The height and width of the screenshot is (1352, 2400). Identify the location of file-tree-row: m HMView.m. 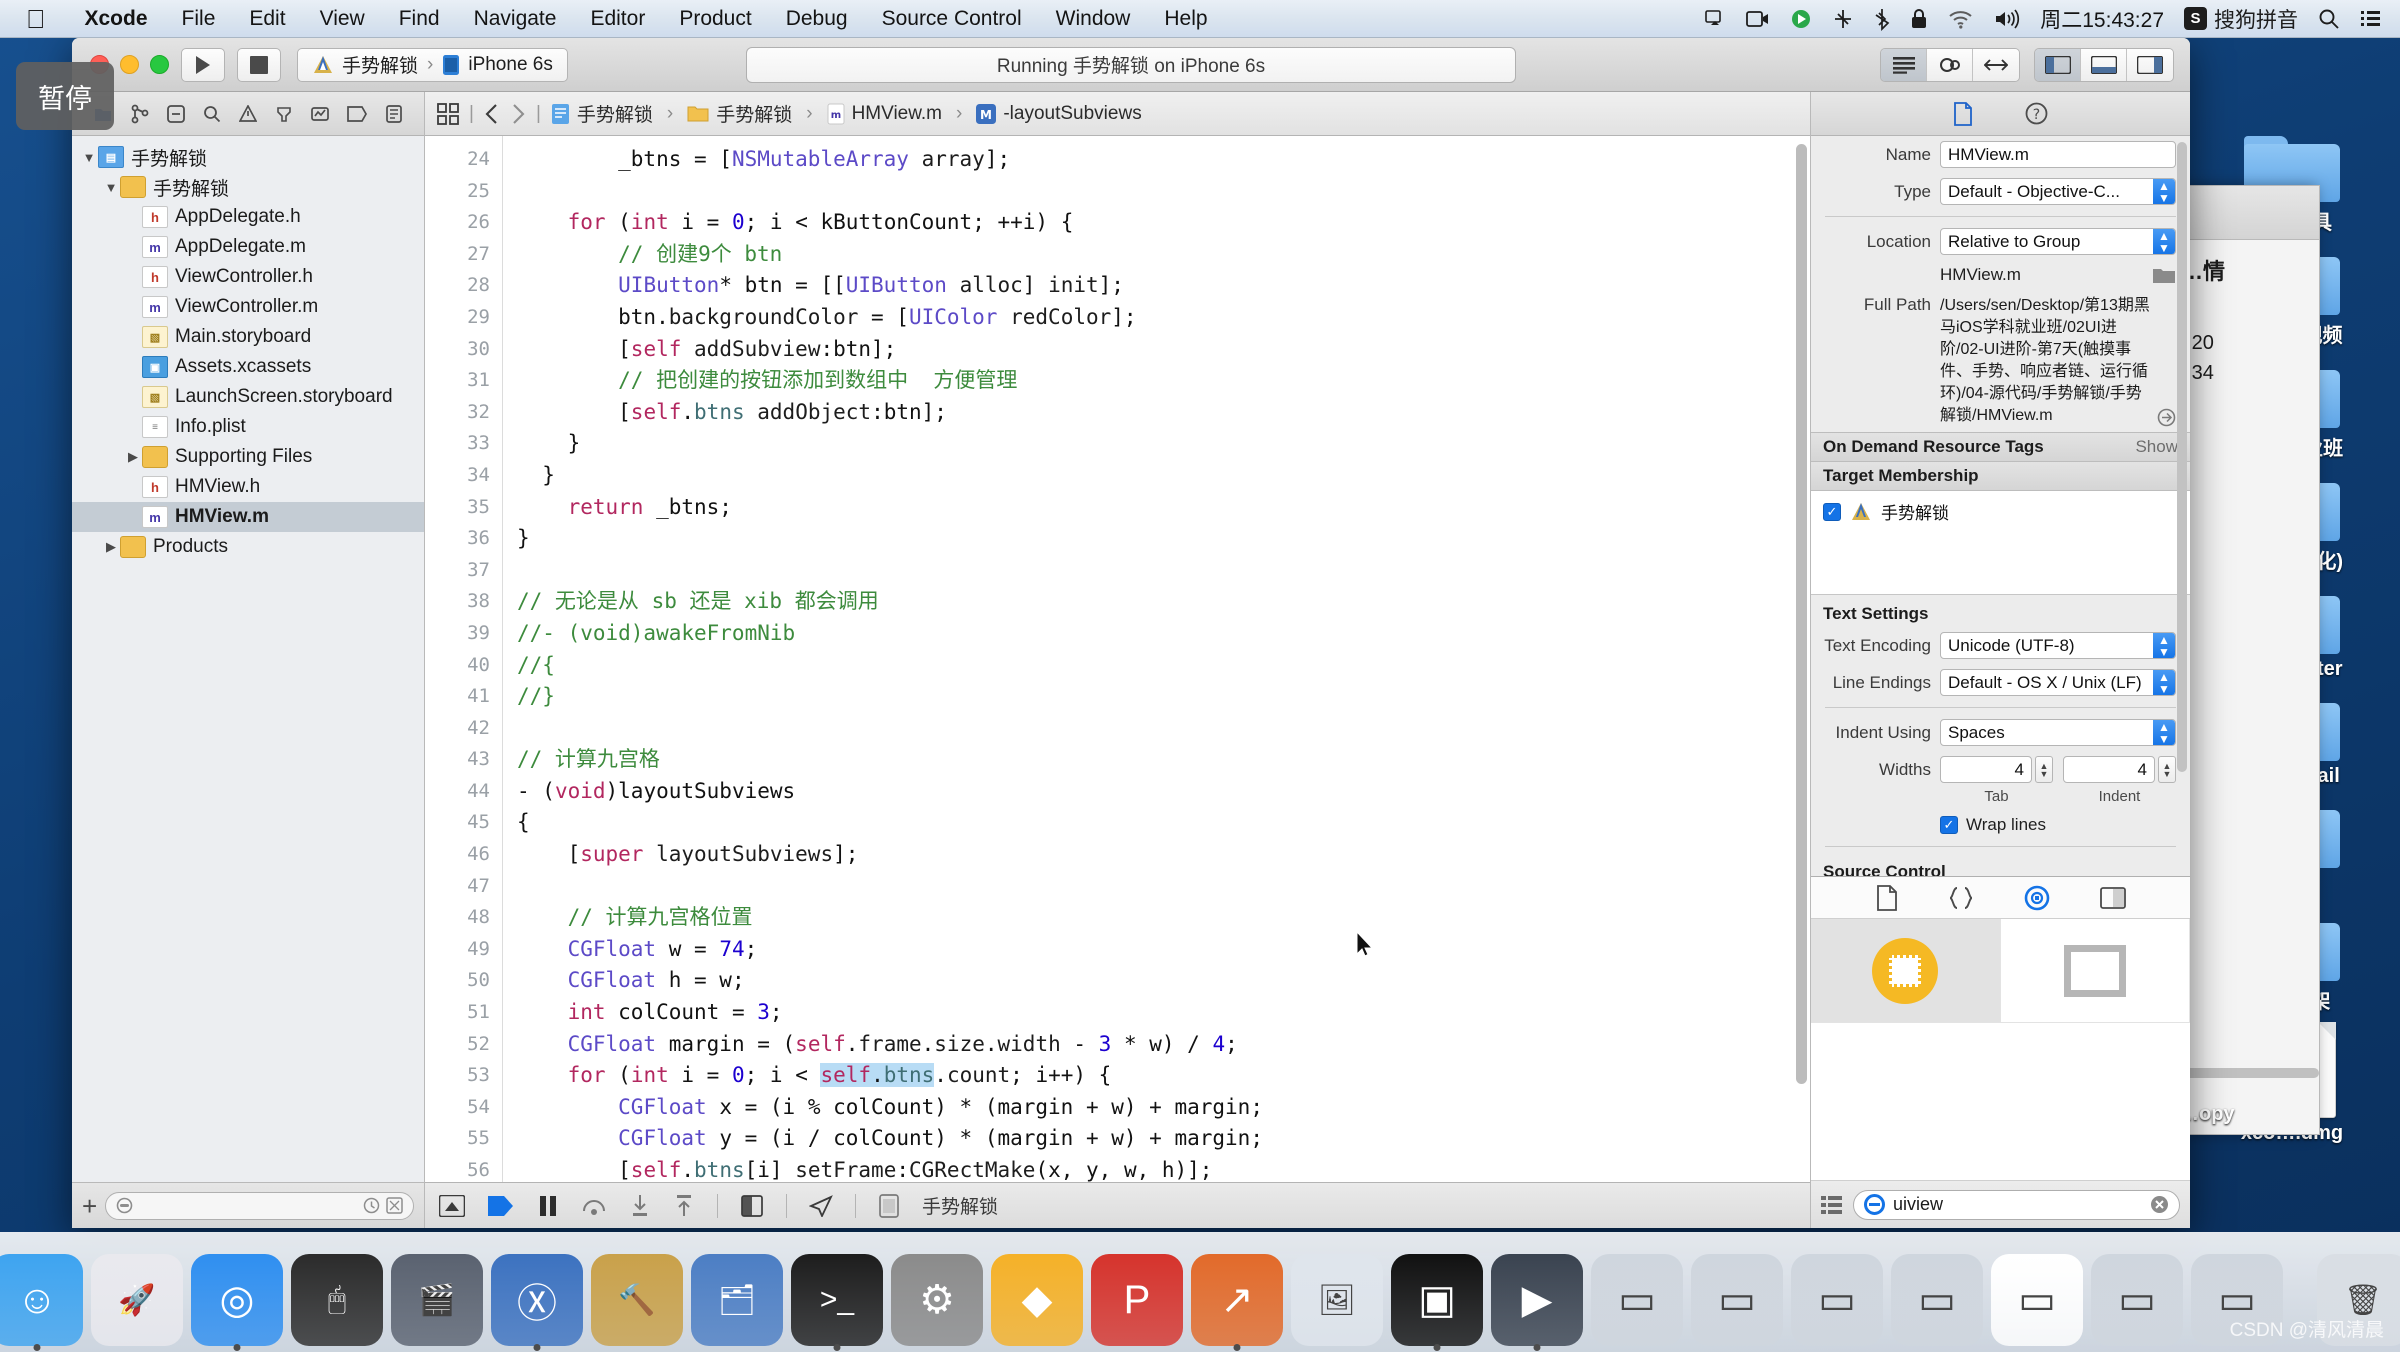
(248, 517).